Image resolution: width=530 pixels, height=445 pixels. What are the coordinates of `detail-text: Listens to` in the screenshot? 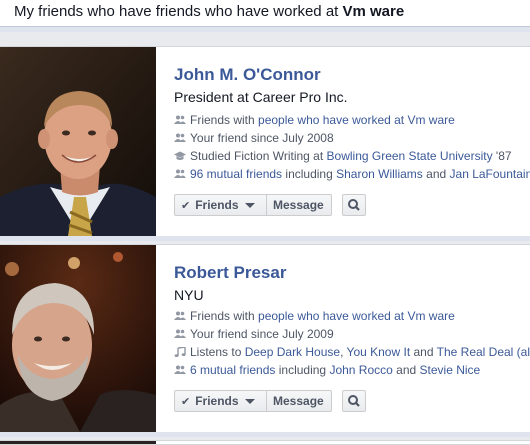 It's located at (217, 352).